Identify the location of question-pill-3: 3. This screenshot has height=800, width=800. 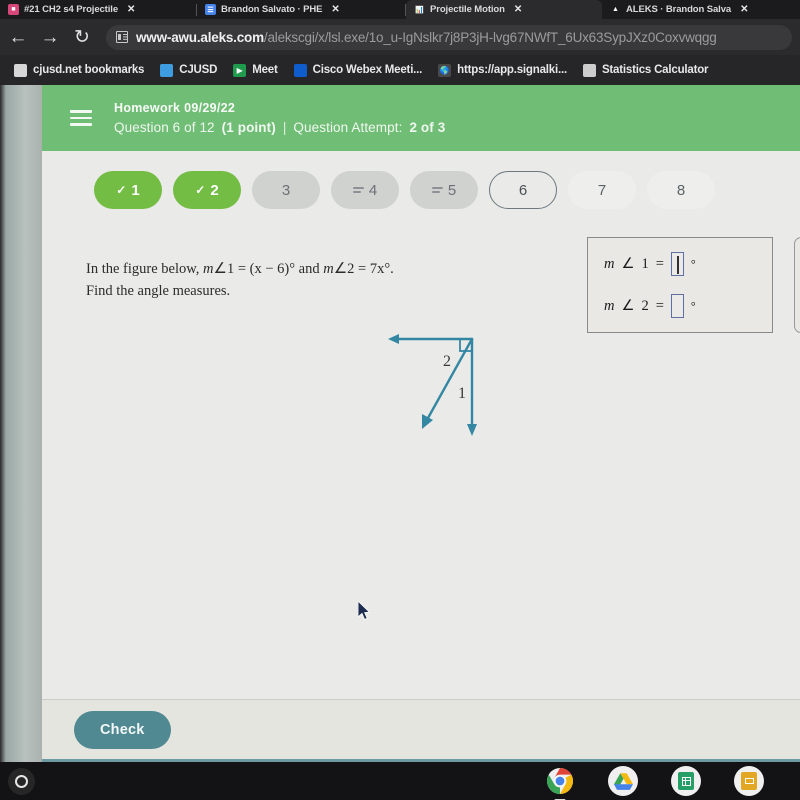
(286, 190).